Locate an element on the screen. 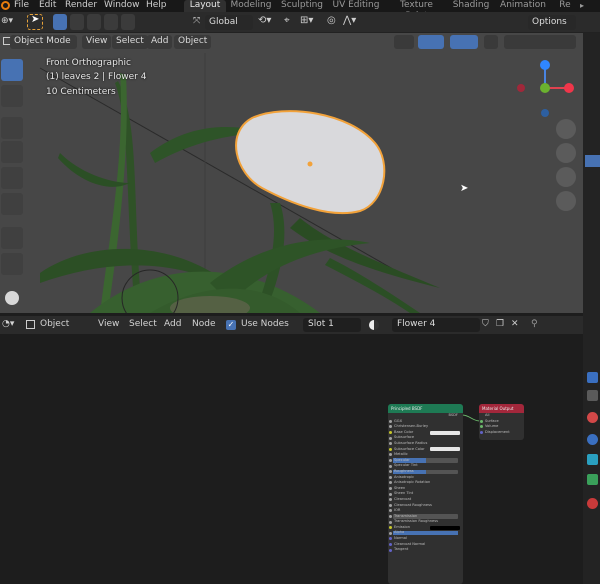  render-properties-icon is located at coordinates (592, 395).